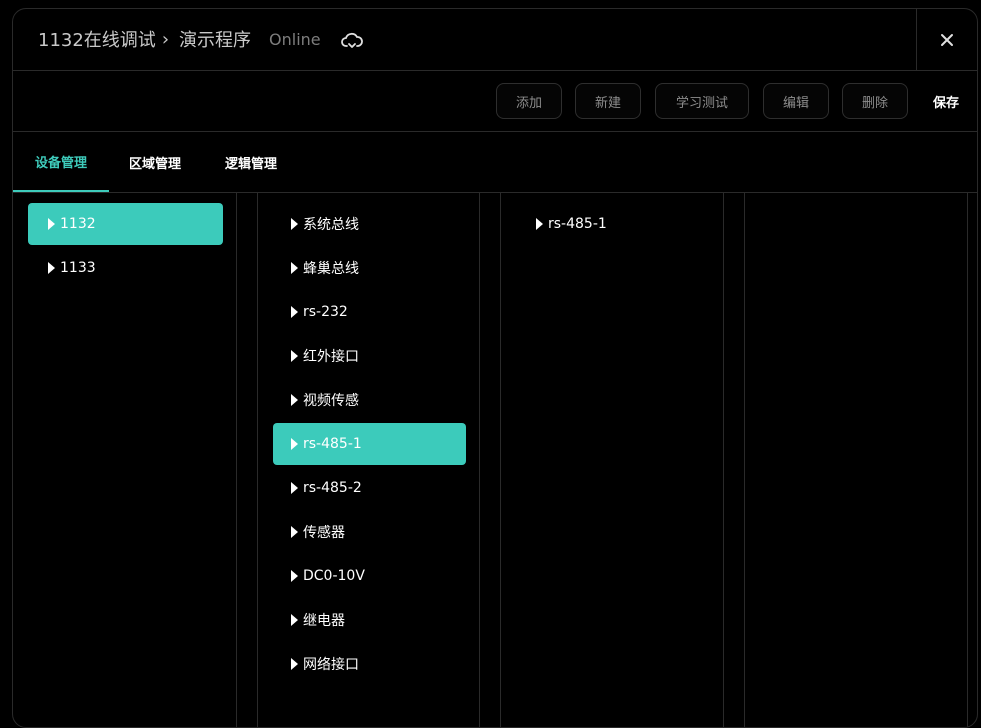  I want to click on bus-item: DC0-10V, so click(369, 576).